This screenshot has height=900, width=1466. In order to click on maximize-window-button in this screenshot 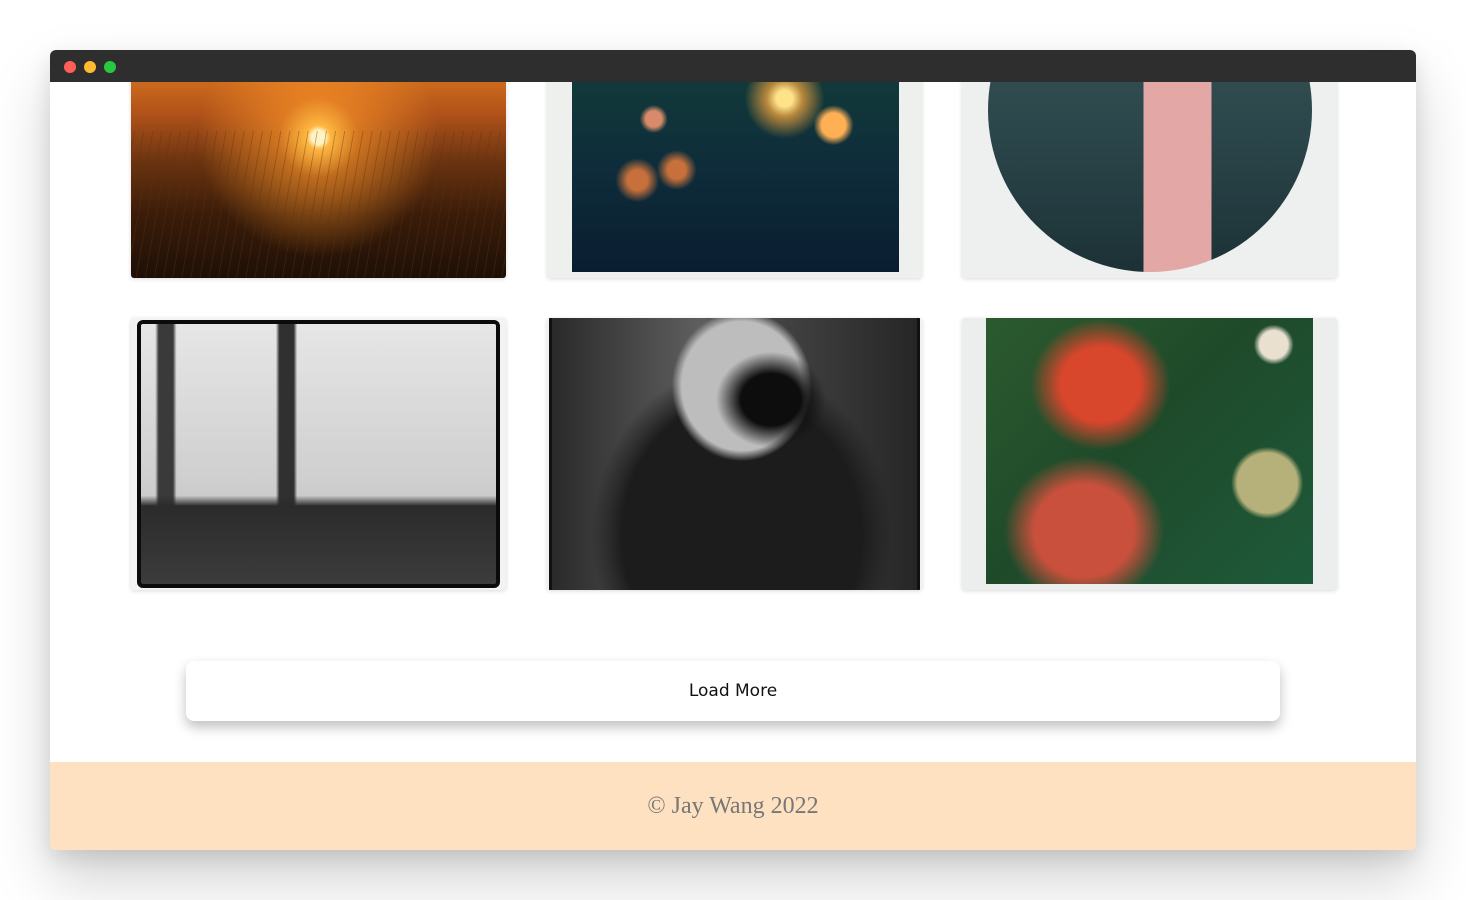, I will do `click(110, 67)`.